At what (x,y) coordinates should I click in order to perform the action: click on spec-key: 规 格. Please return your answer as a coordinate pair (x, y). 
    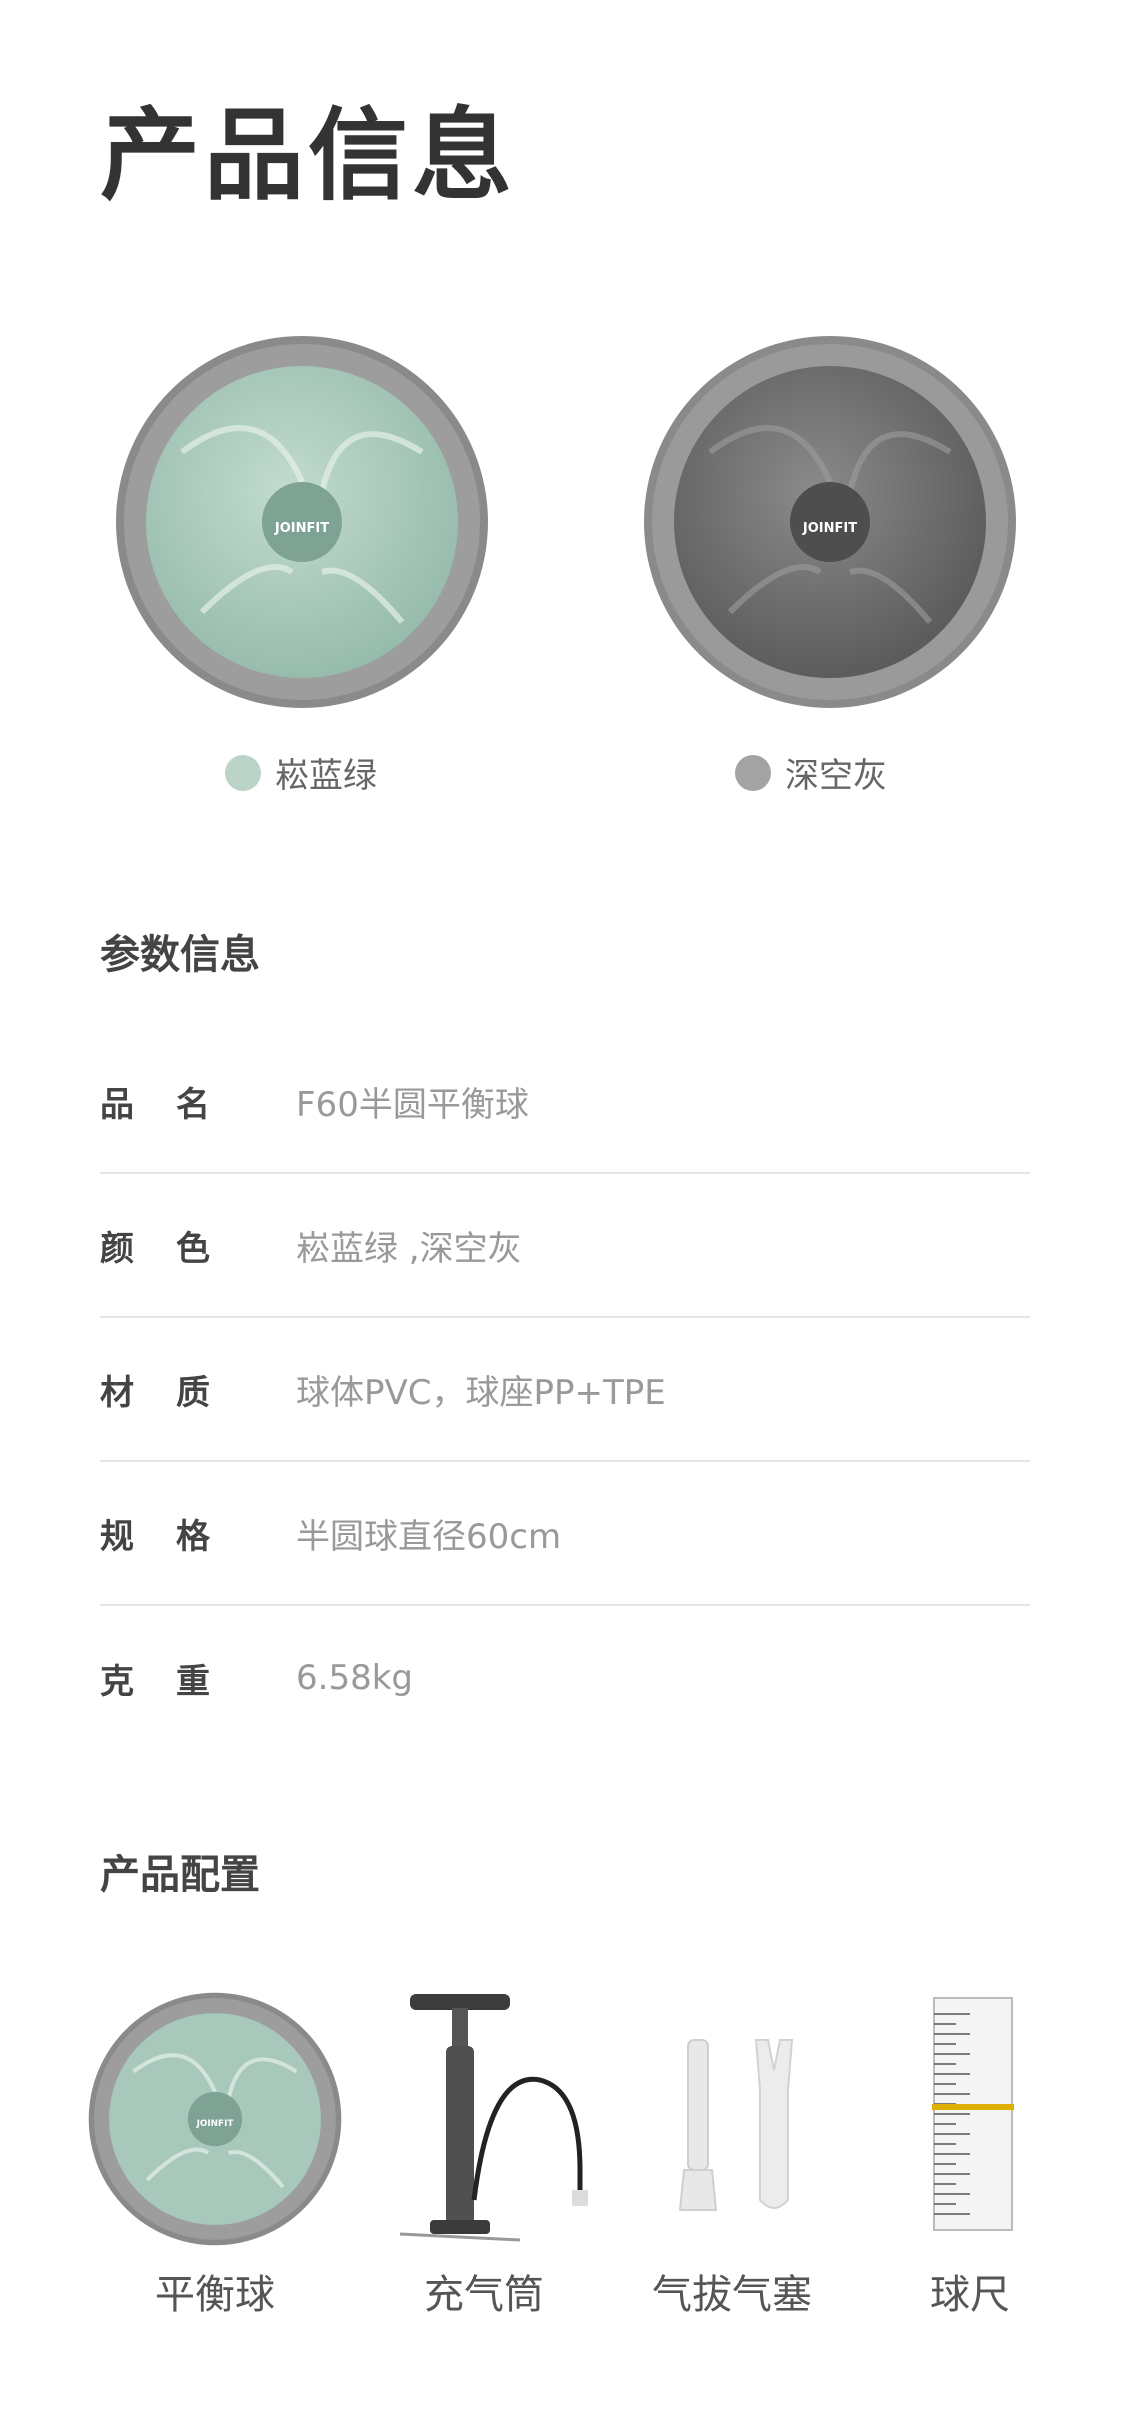
    Looking at the image, I should click on (157, 1536).